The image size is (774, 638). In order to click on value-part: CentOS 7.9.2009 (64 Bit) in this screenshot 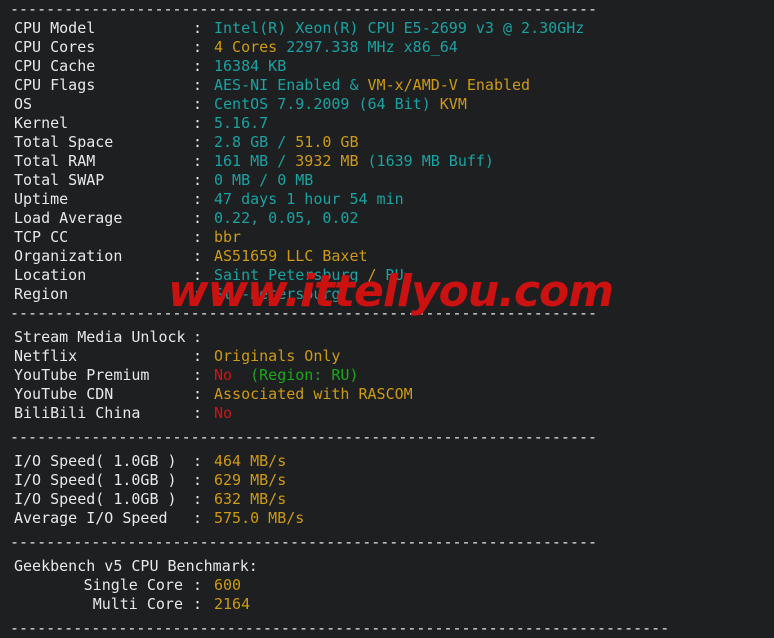, I will do `click(327, 104)`.